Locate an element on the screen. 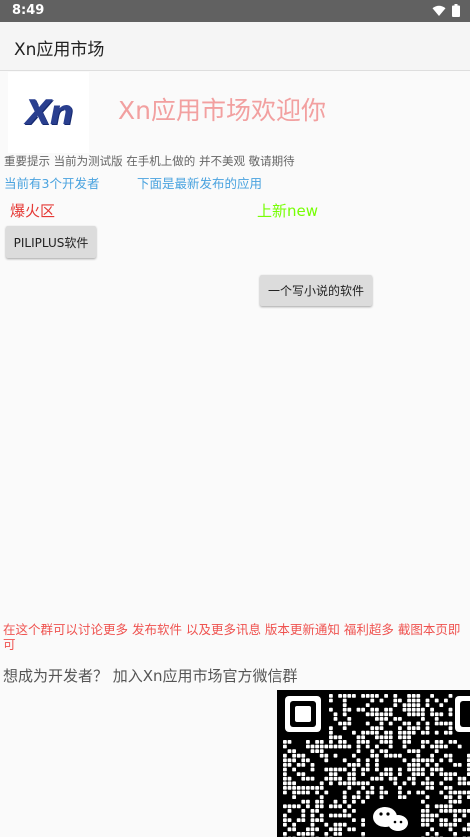 The image size is (470, 837). logo-text: Xn is located at coordinates (49, 112).